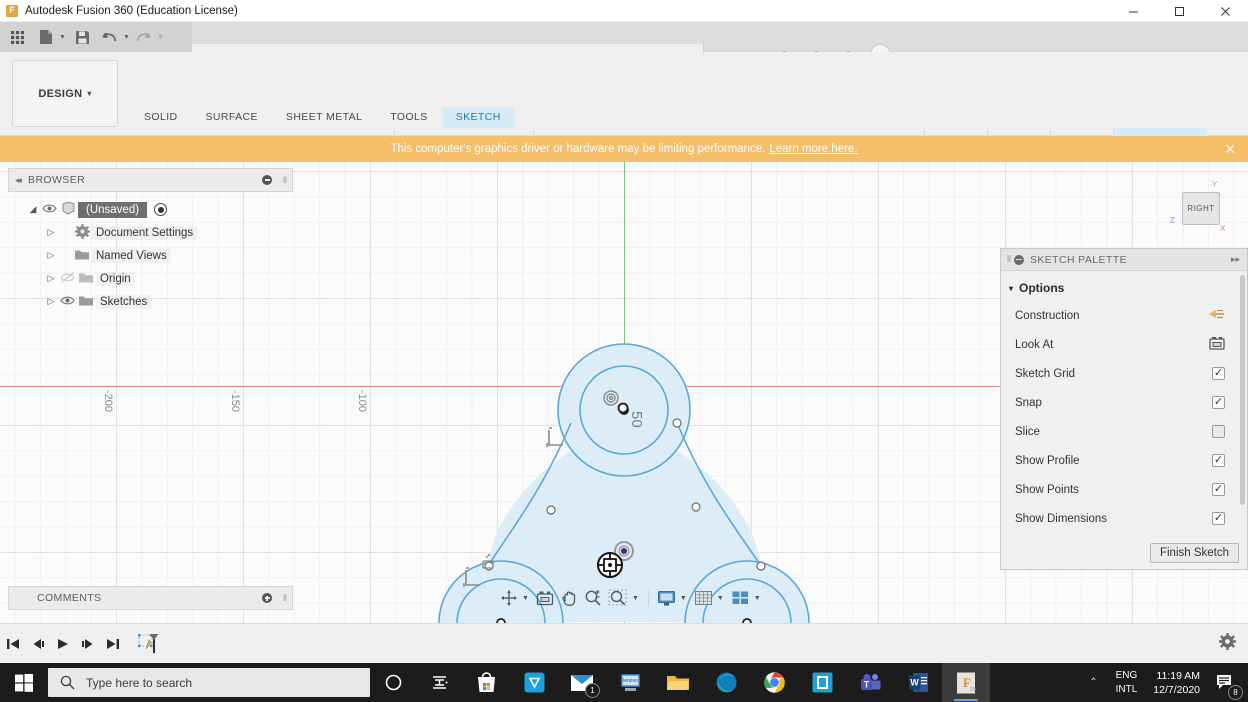  Describe the element at coordinates (774, 682) in the screenshot. I see `google-chrome-icon` at that location.